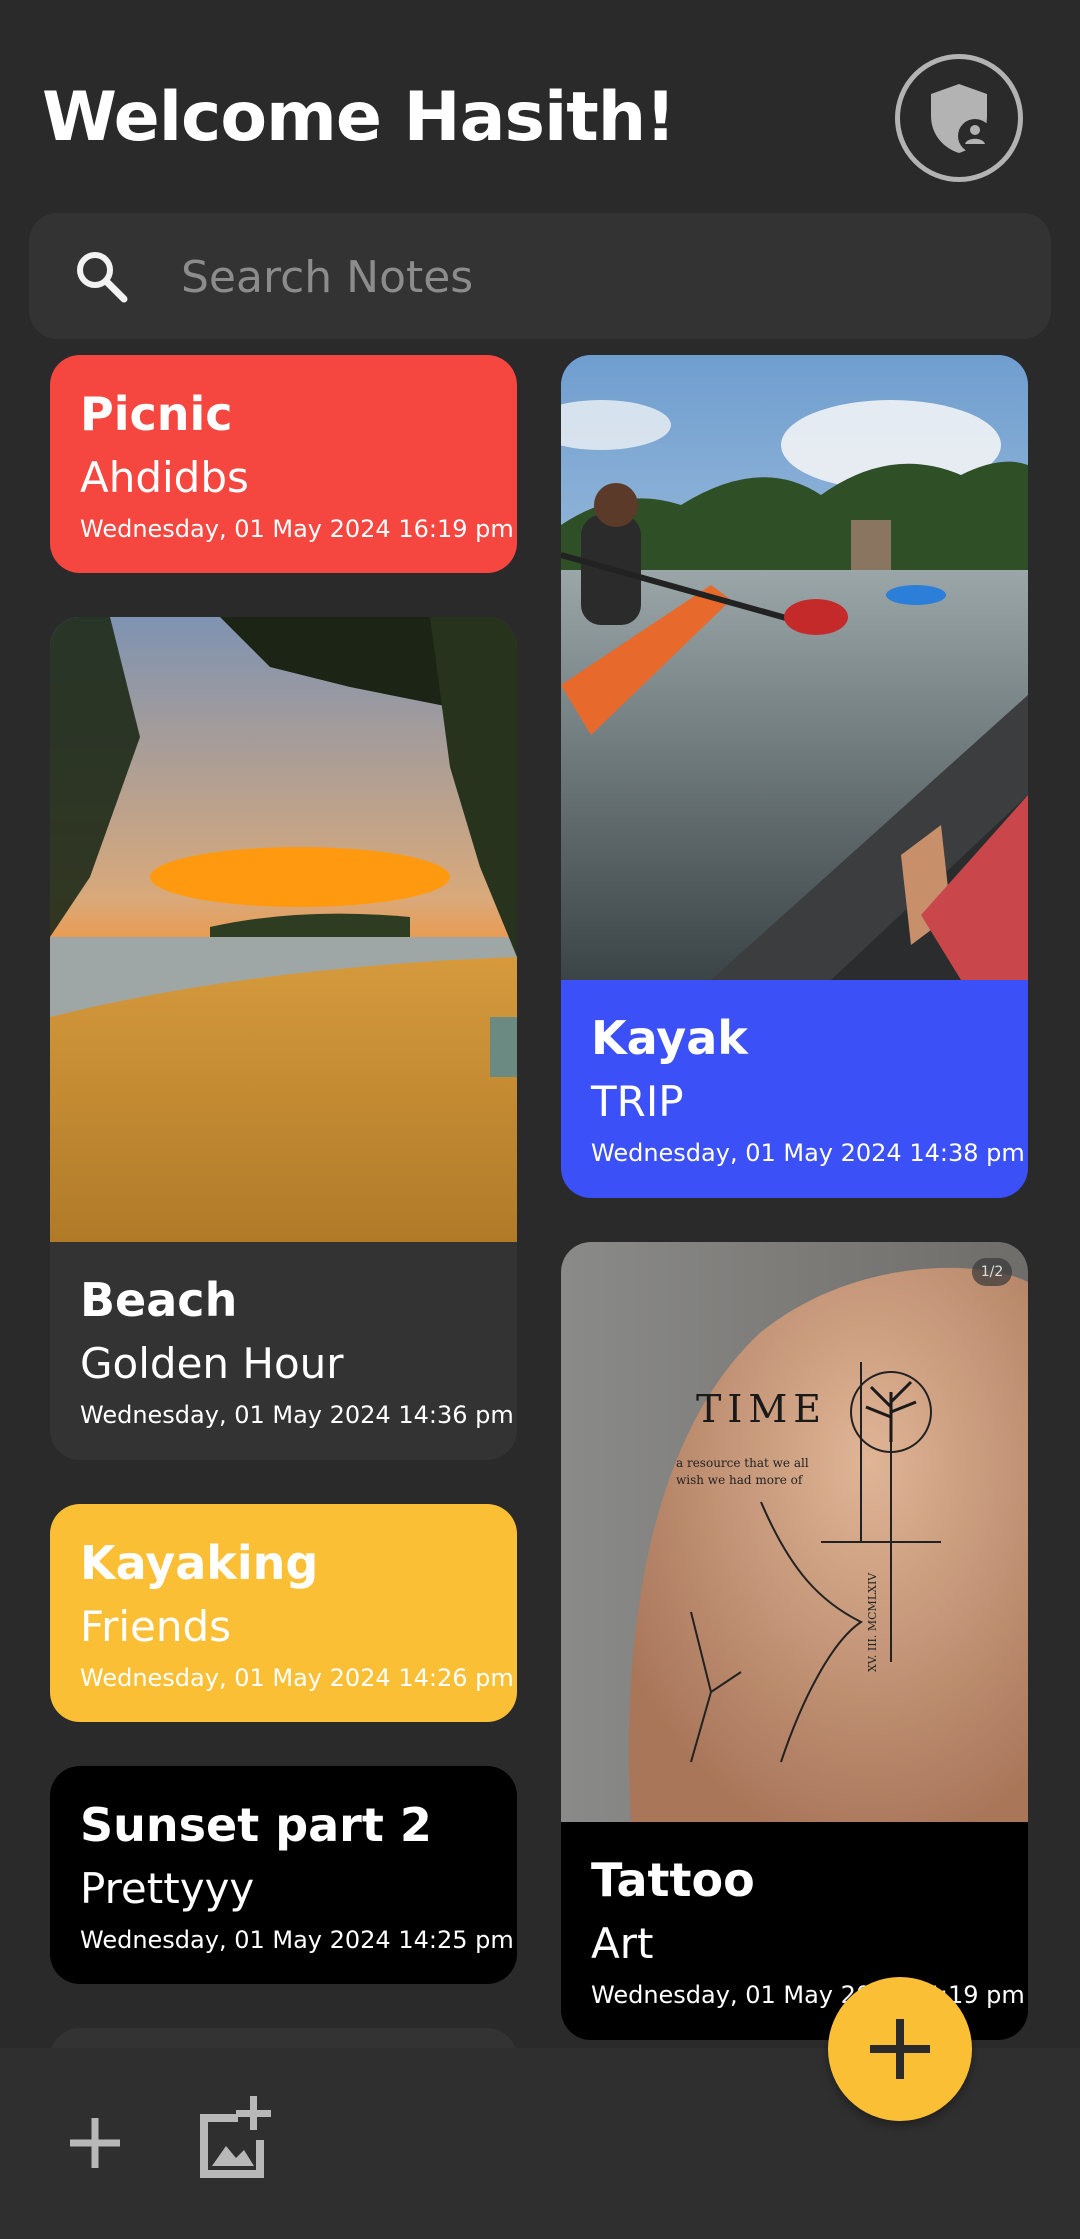 The image size is (1080, 2239). What do you see at coordinates (159, 1300) in the screenshot?
I see `note-title: Beach` at bounding box center [159, 1300].